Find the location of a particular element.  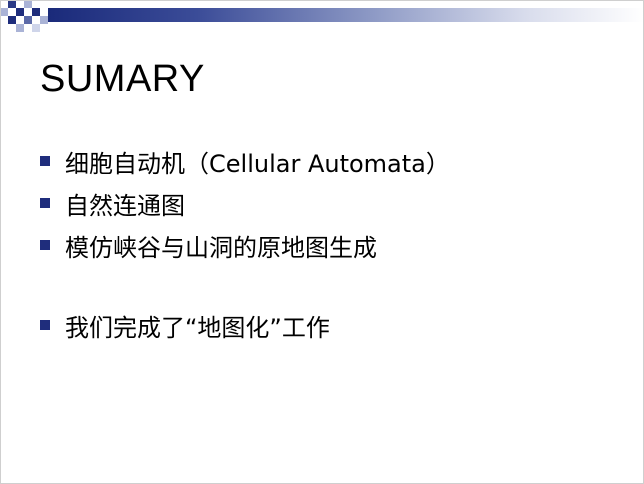

bullet-item: 我们完成了“地图化”工作 is located at coordinates (330, 325).